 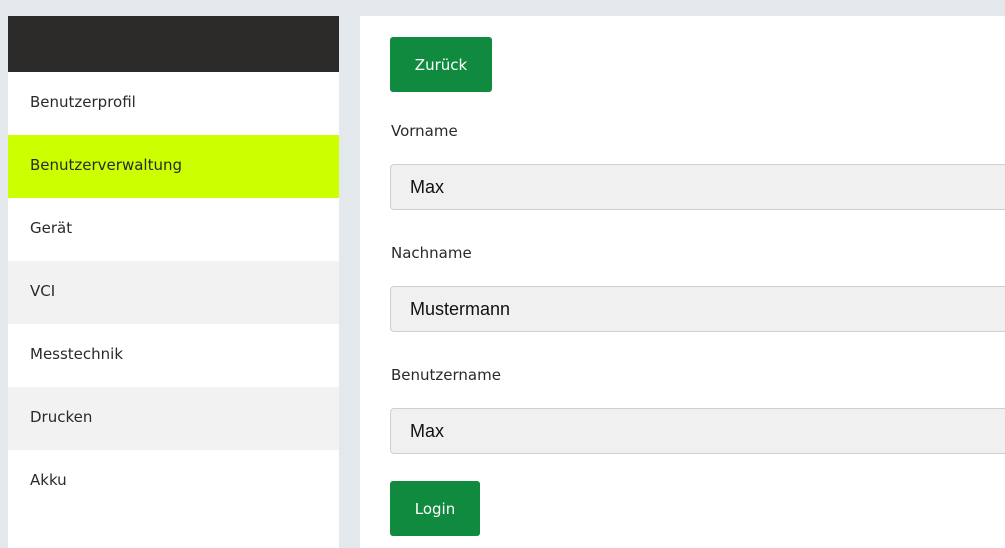 I want to click on sidebar-item-label: Akku, so click(x=48, y=480).